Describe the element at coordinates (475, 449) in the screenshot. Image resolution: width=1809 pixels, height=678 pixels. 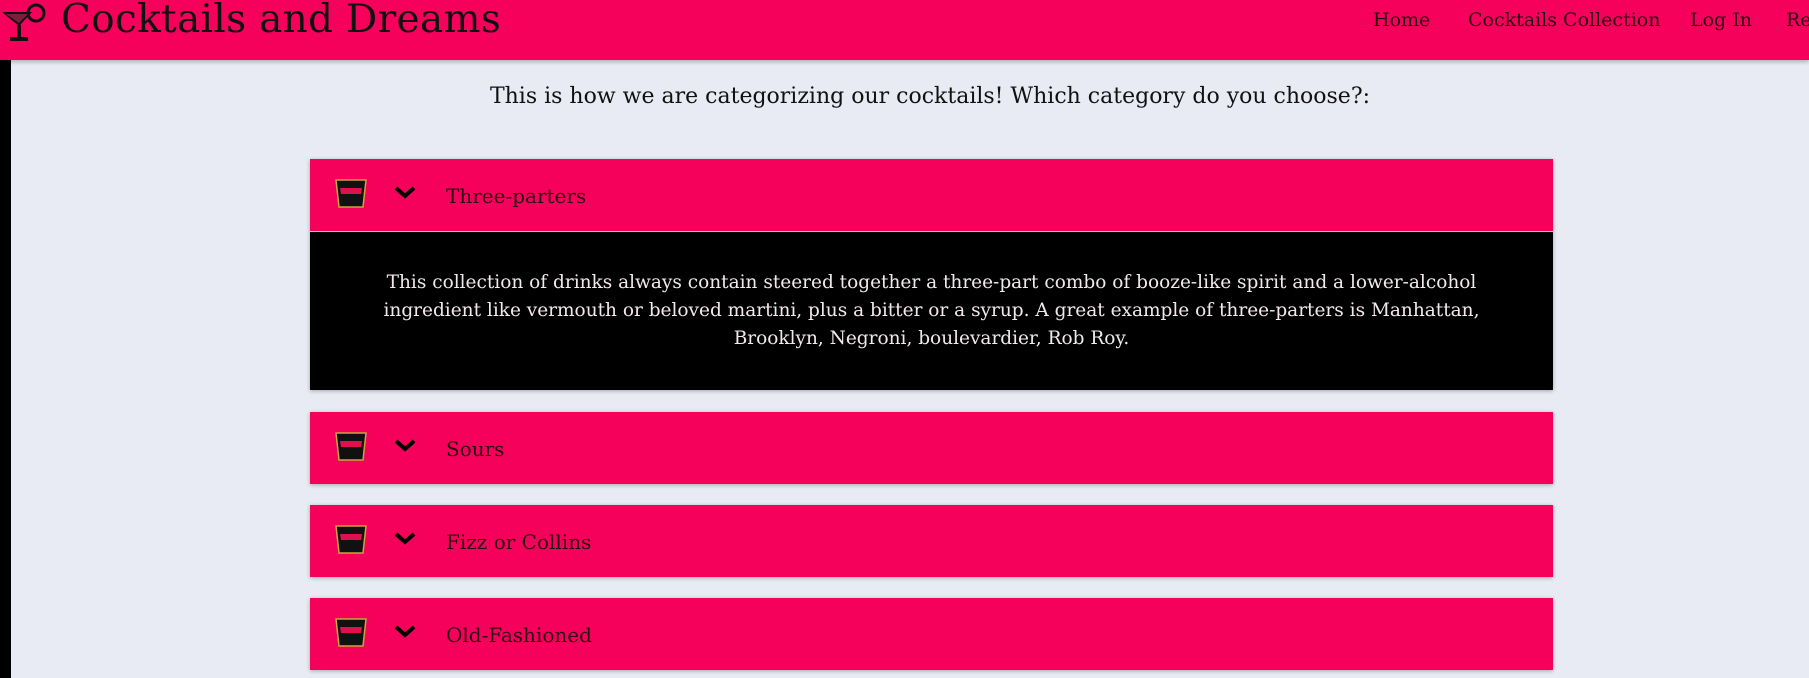
I see `category-label: Sours` at that location.